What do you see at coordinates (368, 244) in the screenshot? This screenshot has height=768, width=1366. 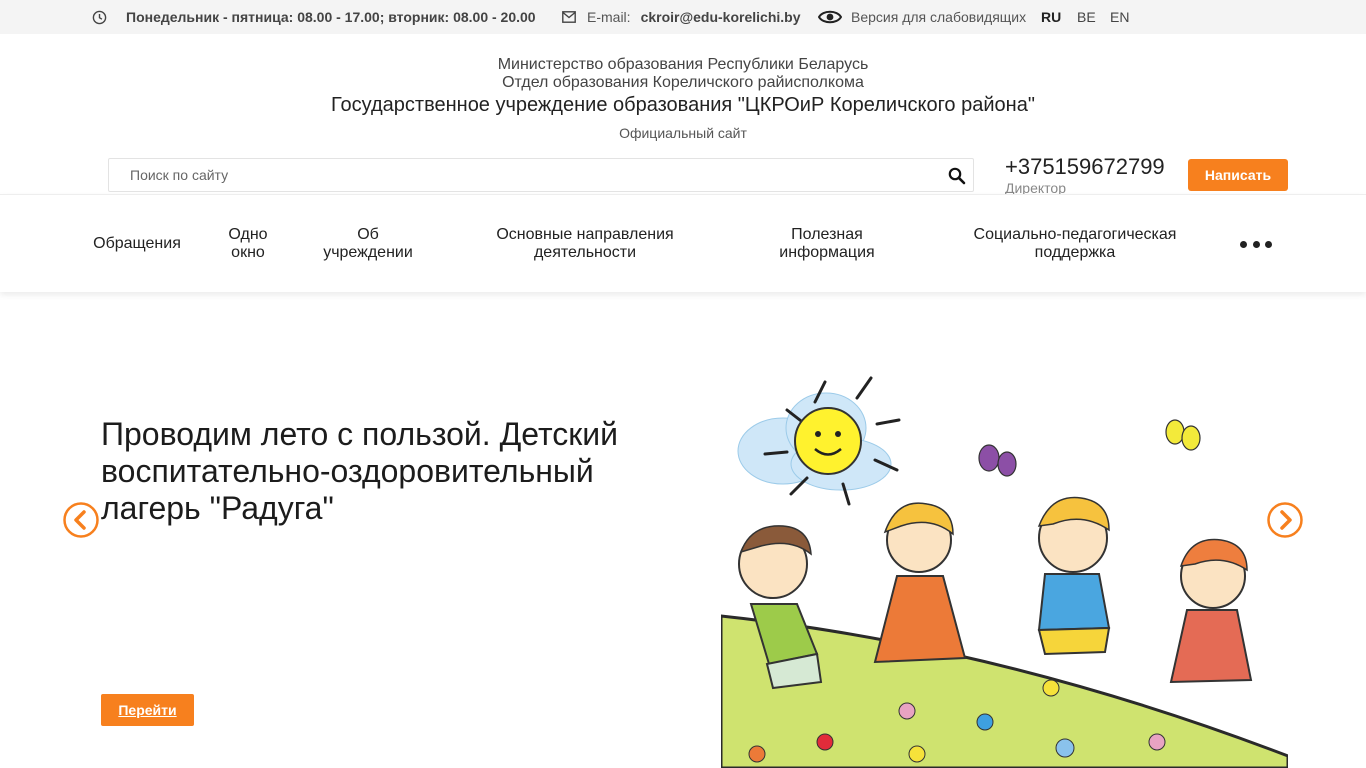 I see `nav-item-about: Об учреждении` at bounding box center [368, 244].